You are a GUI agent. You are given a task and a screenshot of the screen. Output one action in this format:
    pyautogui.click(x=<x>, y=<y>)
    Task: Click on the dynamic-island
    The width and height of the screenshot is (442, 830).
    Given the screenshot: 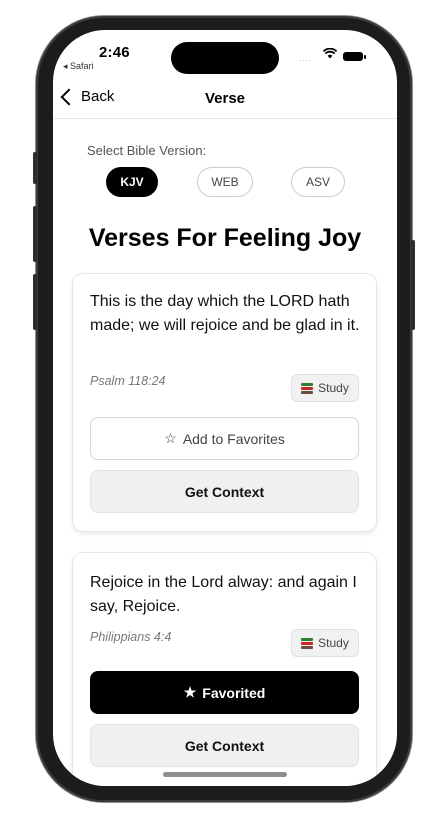 What is the action you would take?
    pyautogui.click(x=225, y=58)
    